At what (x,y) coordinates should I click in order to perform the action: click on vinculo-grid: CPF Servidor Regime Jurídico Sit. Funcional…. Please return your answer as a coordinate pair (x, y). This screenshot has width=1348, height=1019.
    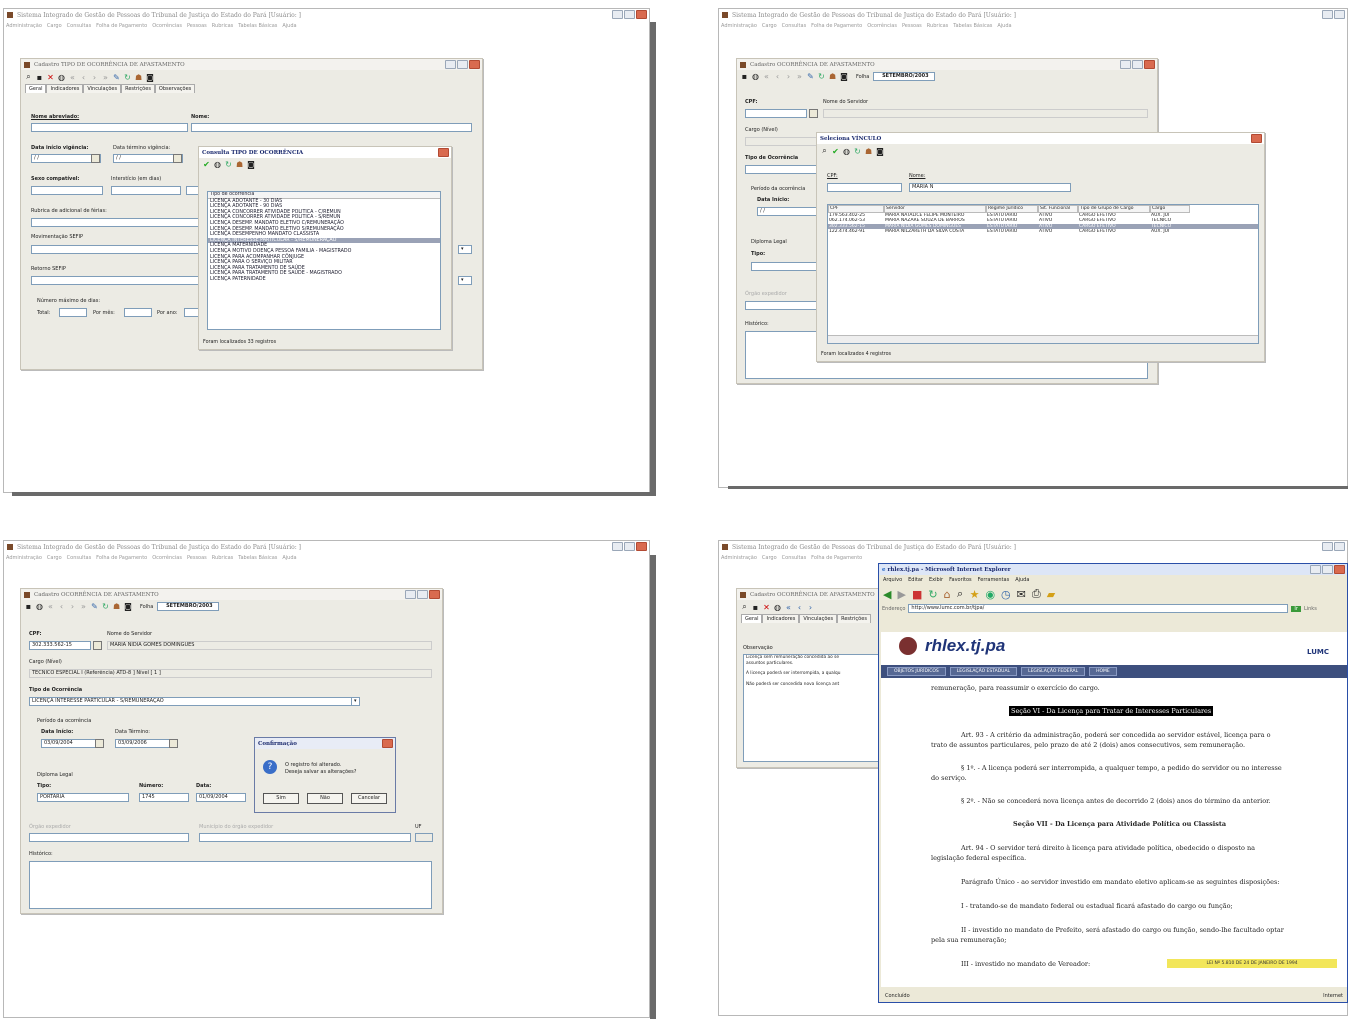
    Looking at the image, I should click on (1043, 274).